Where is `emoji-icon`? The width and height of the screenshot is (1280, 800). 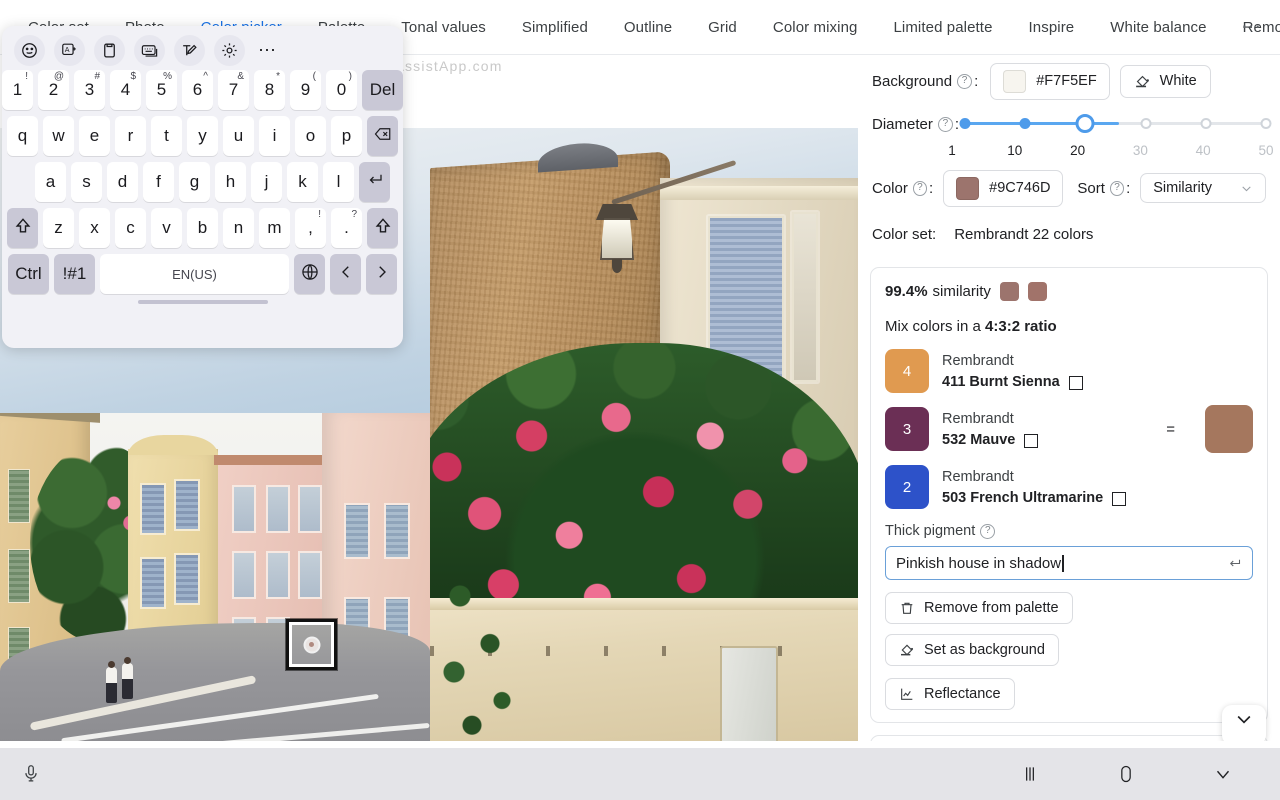 emoji-icon is located at coordinates (29, 50).